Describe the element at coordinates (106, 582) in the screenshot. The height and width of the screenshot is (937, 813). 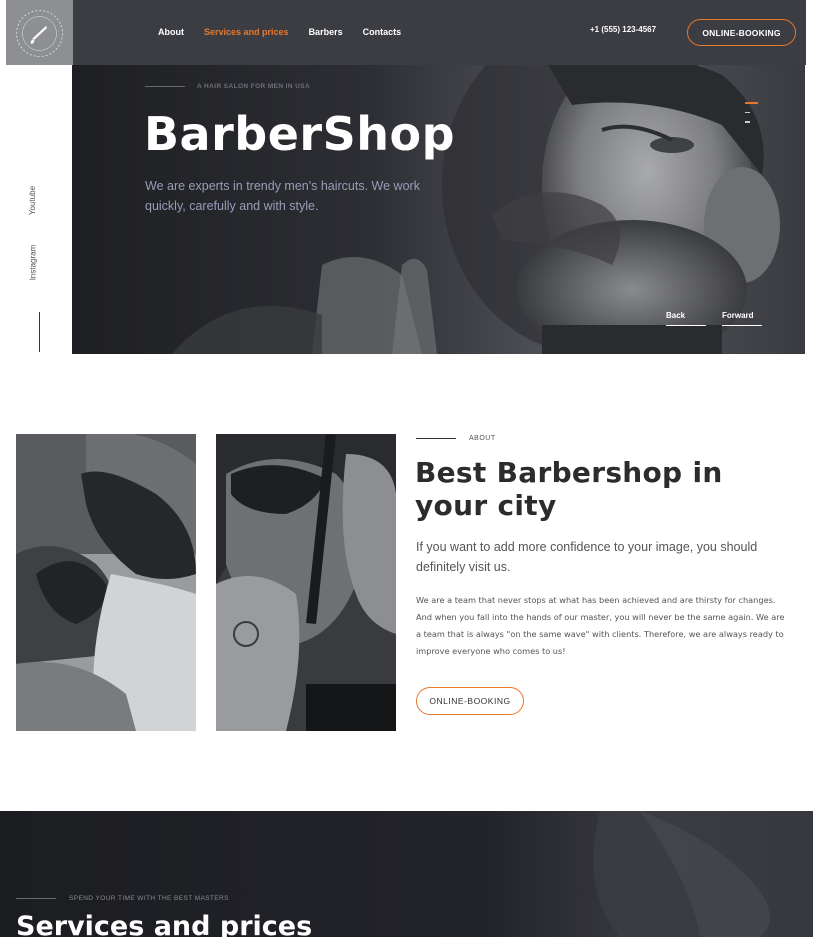
I see `about-photo-beard` at that location.